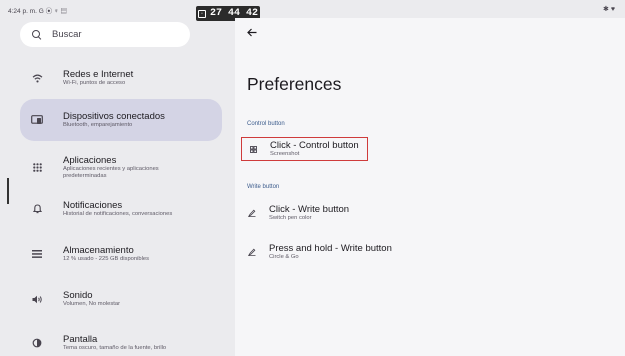 This screenshot has width=625, height=356. Describe the element at coordinates (115, 348) in the screenshot. I see `nav-item-subtitle: Tema oscuro, tamaño de la fuente, brillo` at that location.